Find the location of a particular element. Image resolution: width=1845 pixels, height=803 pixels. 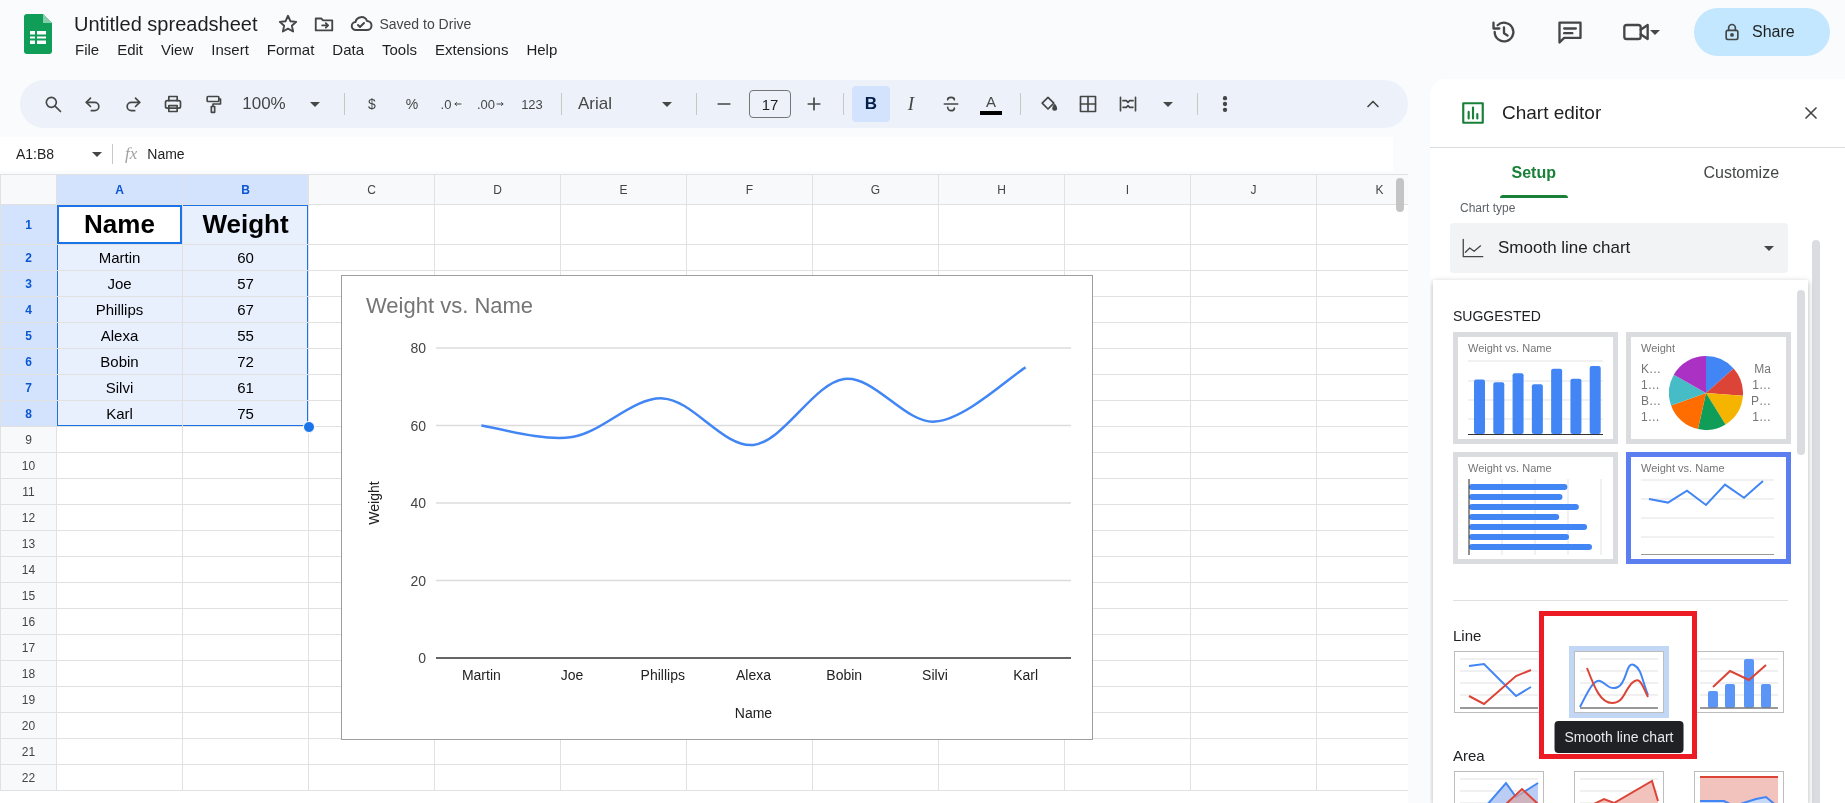

row-header: 8 is located at coordinates (28, 413).